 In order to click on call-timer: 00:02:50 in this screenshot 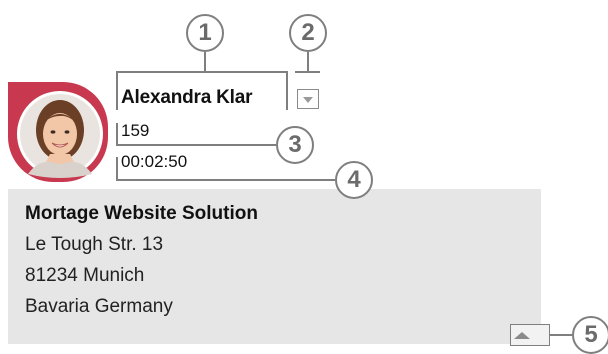, I will do `click(154, 161)`.